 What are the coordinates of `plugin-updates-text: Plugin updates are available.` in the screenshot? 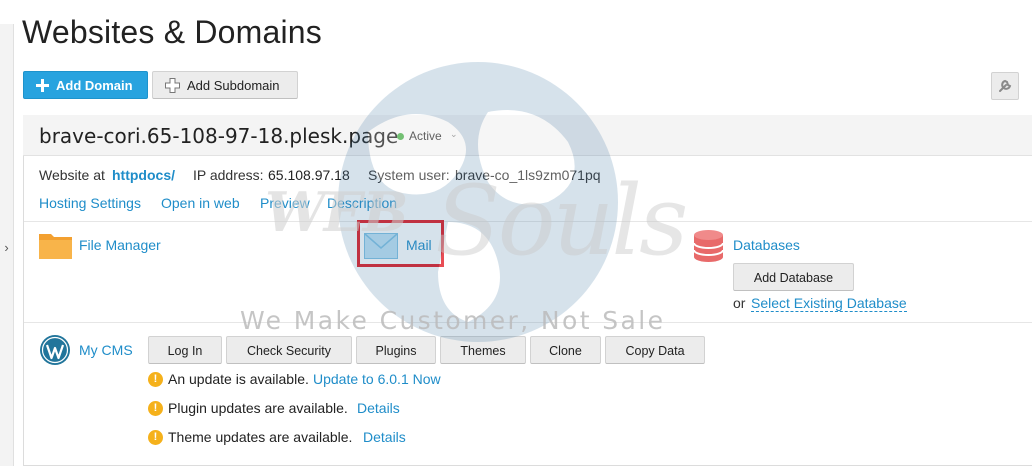 It's located at (258, 408).